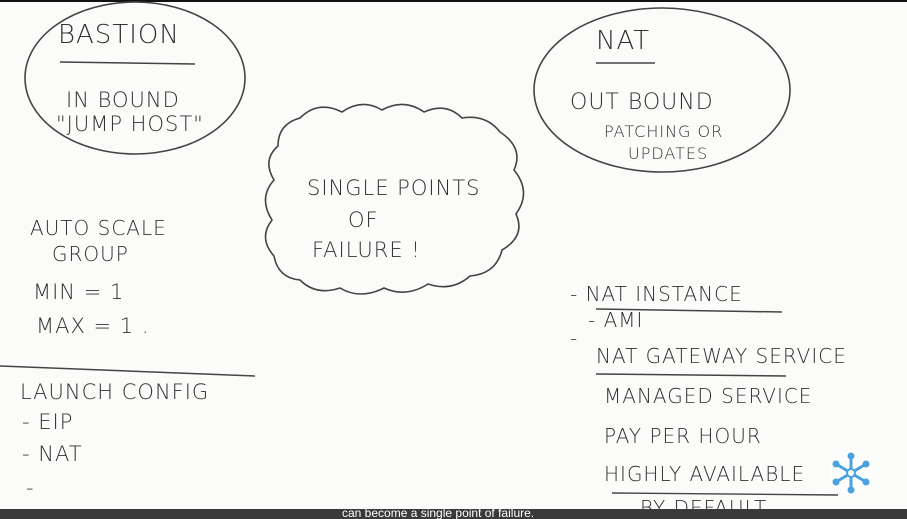 This screenshot has height=519, width=907. What do you see at coordinates (691, 375) in the screenshot?
I see `nat-gateway-underline` at bounding box center [691, 375].